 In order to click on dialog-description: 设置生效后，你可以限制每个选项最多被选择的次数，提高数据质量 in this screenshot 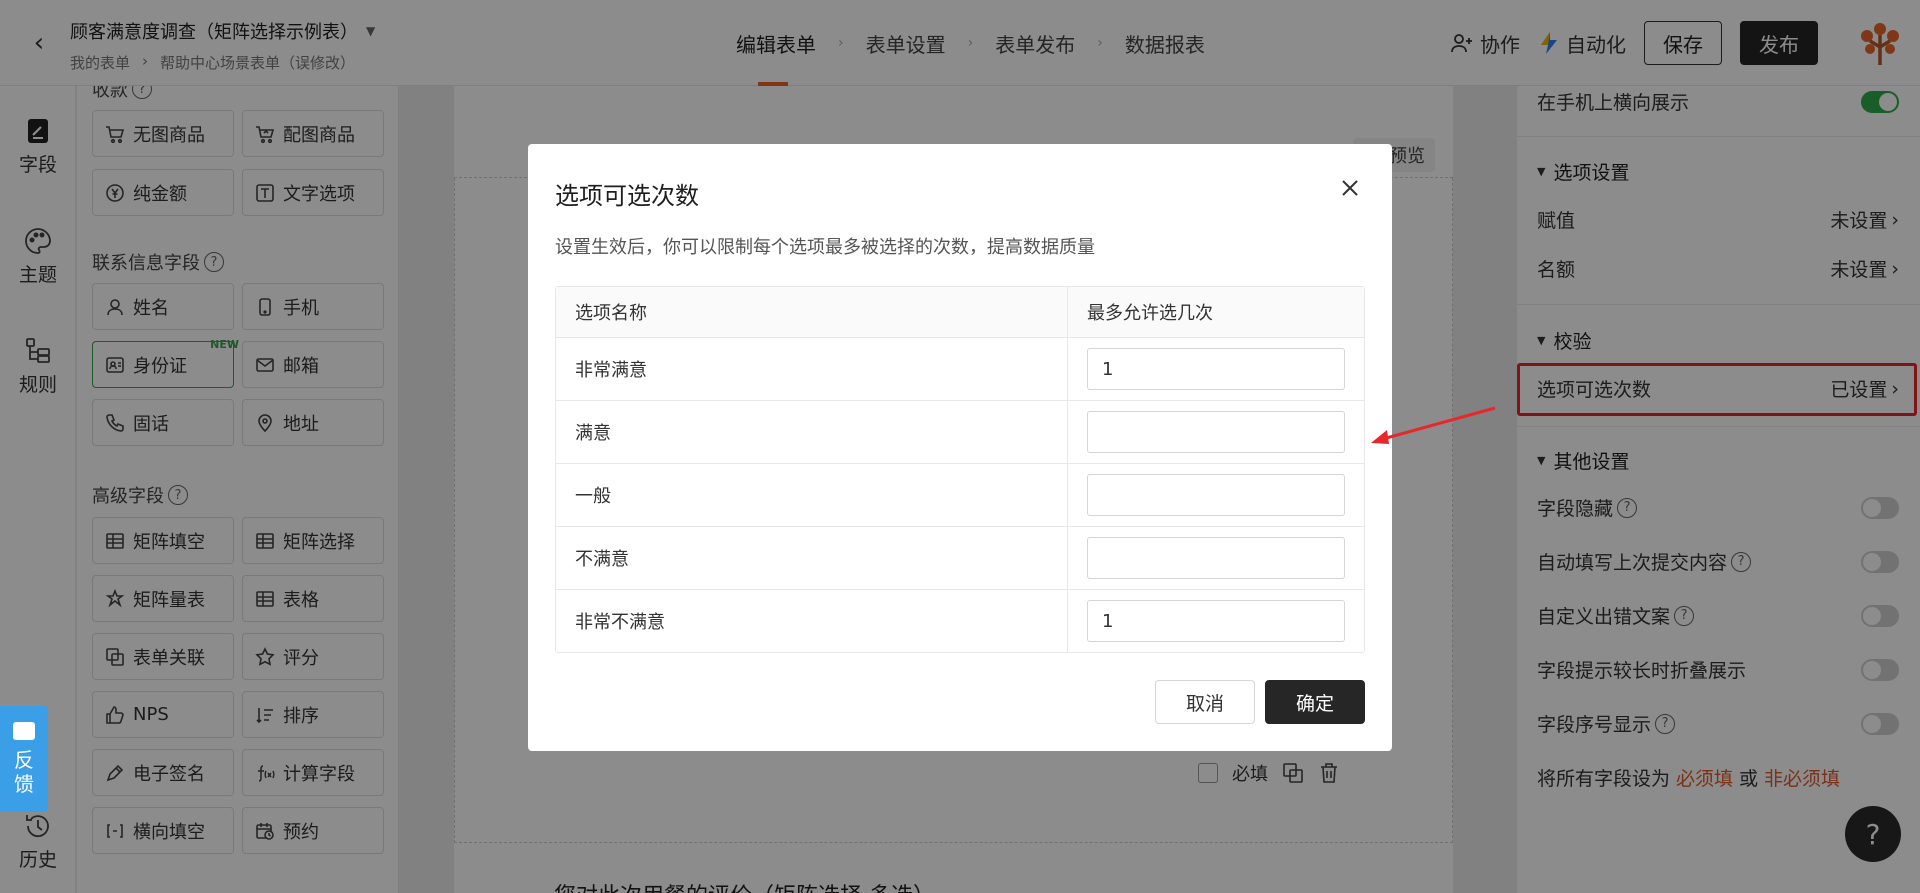, I will do `click(825, 247)`.